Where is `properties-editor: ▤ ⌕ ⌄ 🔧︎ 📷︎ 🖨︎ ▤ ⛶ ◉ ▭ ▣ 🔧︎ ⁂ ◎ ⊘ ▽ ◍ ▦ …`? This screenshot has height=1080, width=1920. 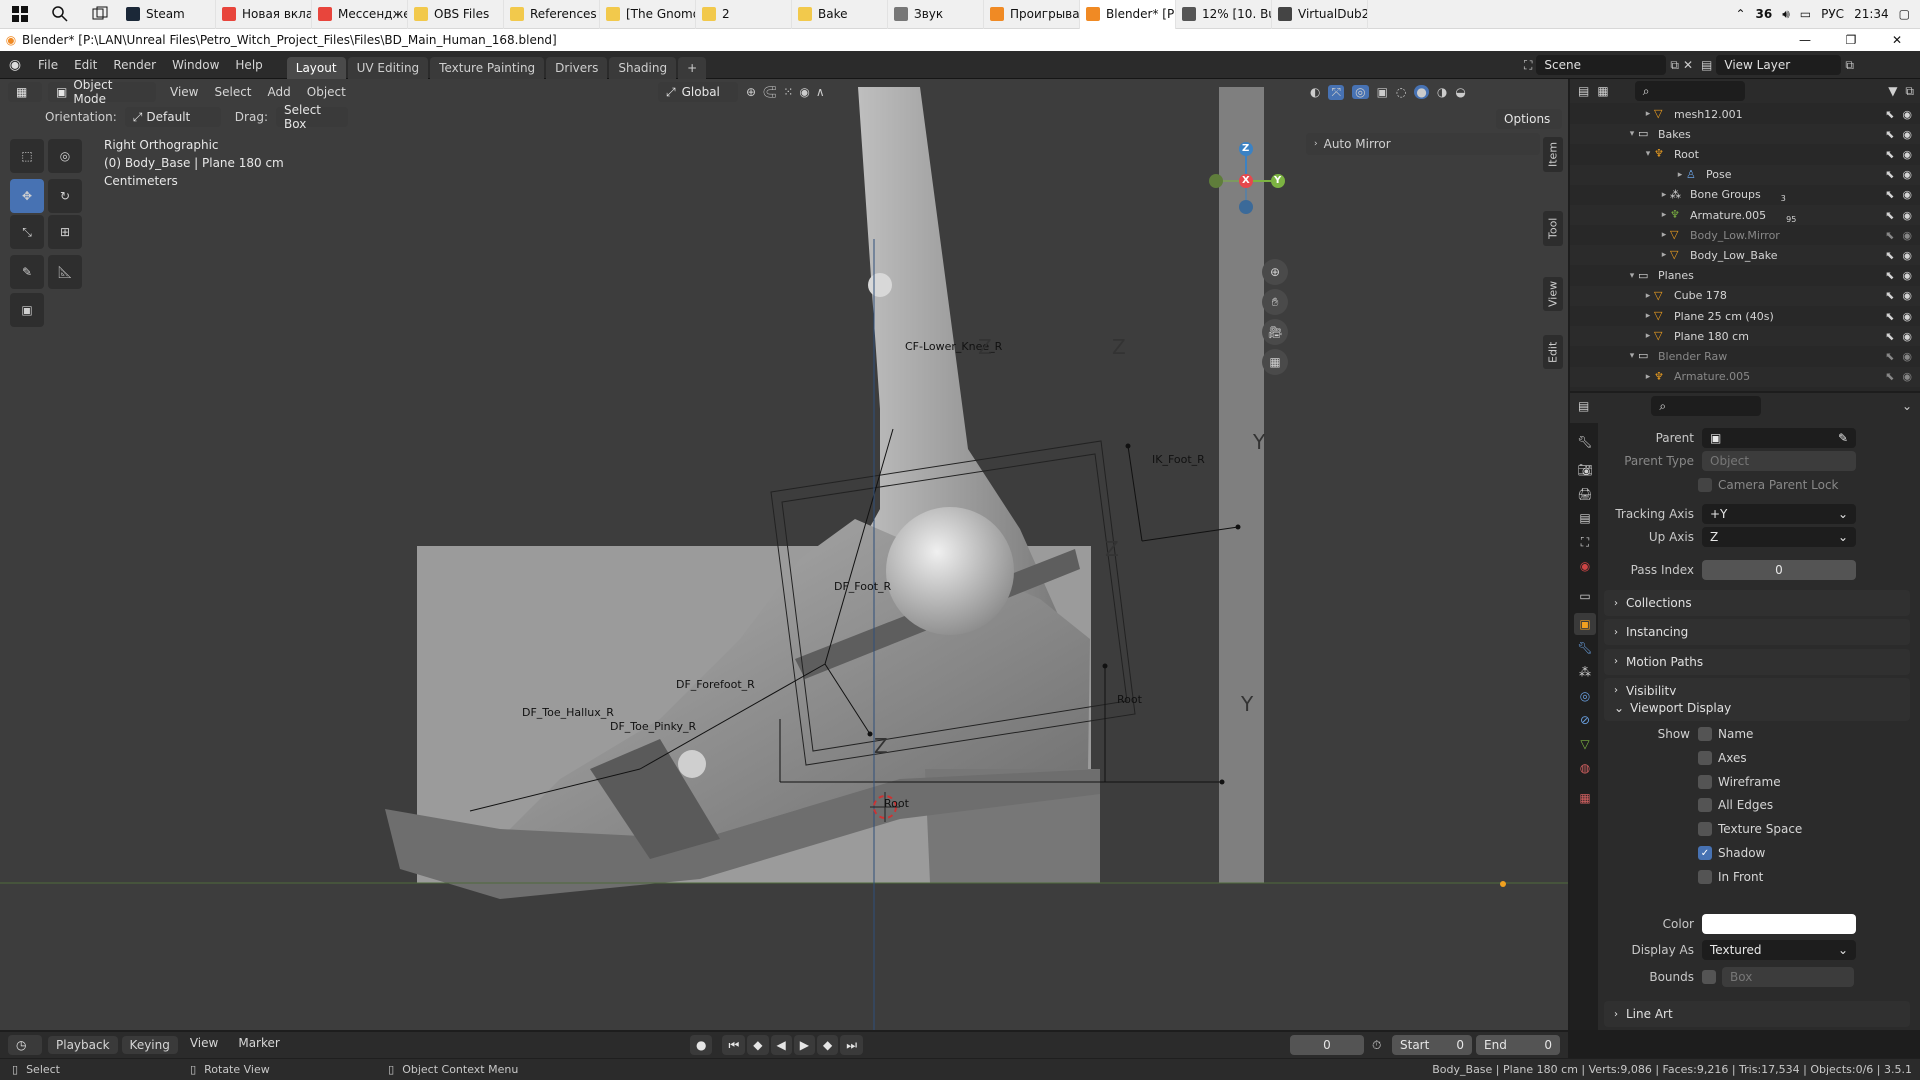 properties-editor: ▤ ⌕ ⌄ 🔧︎ 📷︎ 🖨︎ ▤ ⛶ ◉ ▭ ▣ 🔧︎ ⁂ ◎ ⊘ ▽ ◍ ▦ … is located at coordinates (1745, 711).